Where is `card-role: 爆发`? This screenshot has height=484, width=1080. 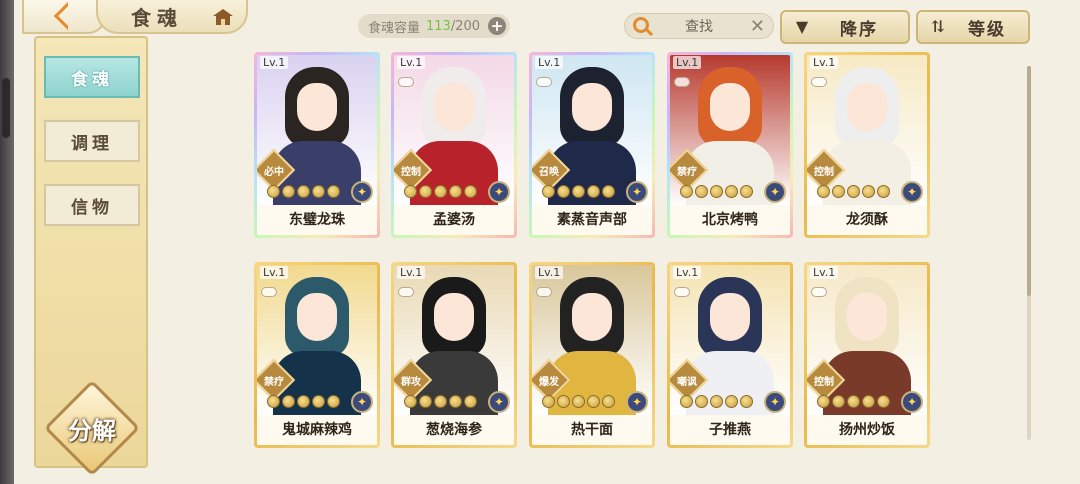
card-role: 爆发 is located at coordinates (549, 382).